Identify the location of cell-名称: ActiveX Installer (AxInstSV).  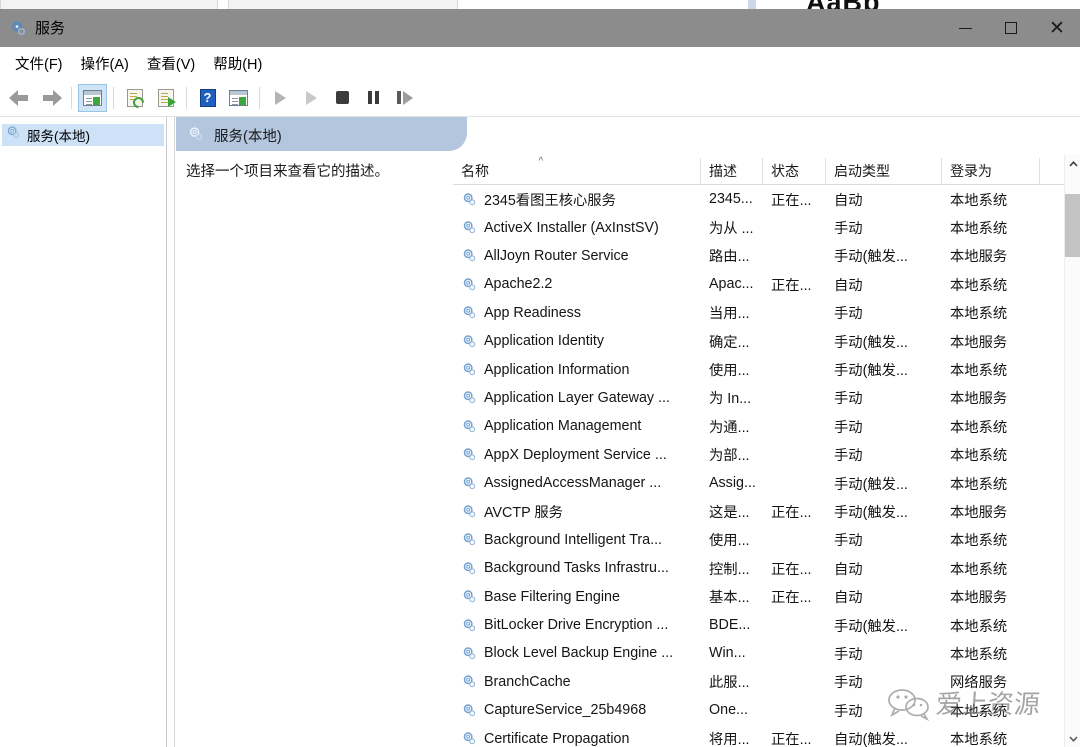
(577, 228).